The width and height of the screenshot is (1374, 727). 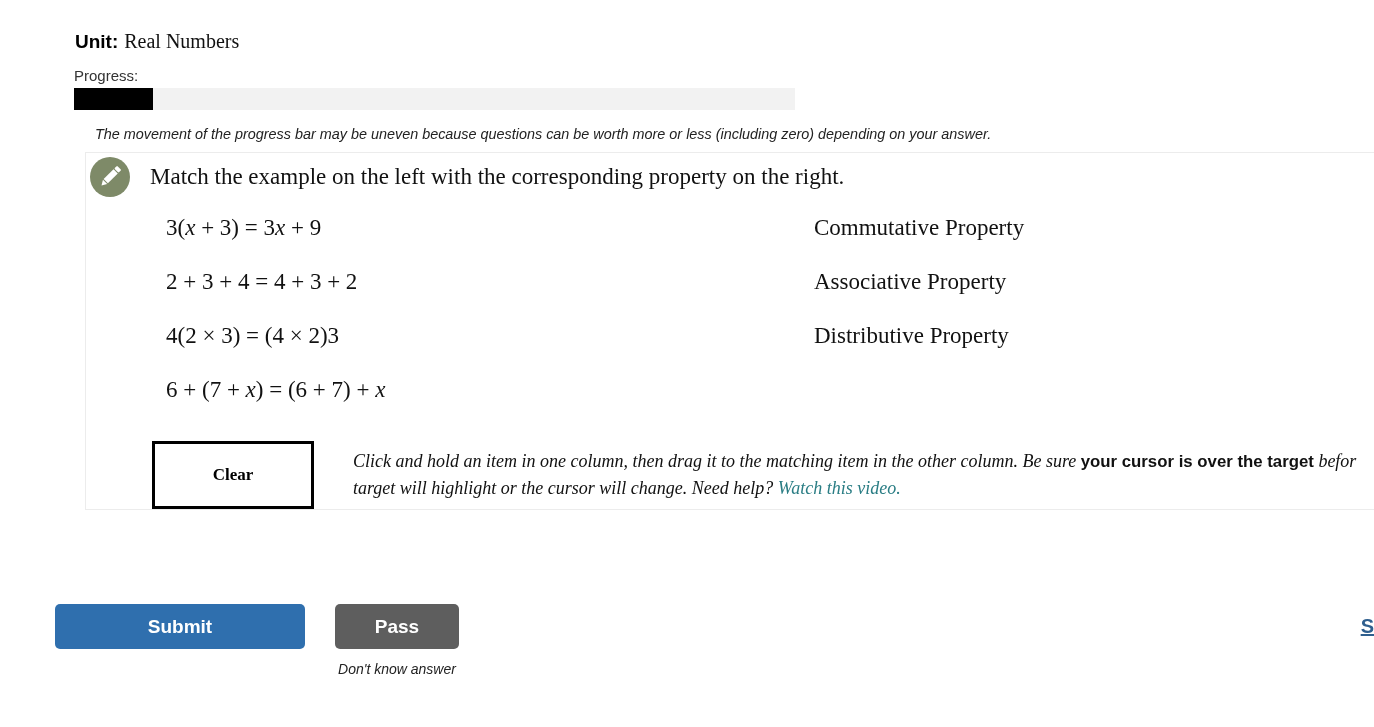 I want to click on example-item: 2 + 3 + 4 = 4 + 3 + 2, so click(x=262, y=282).